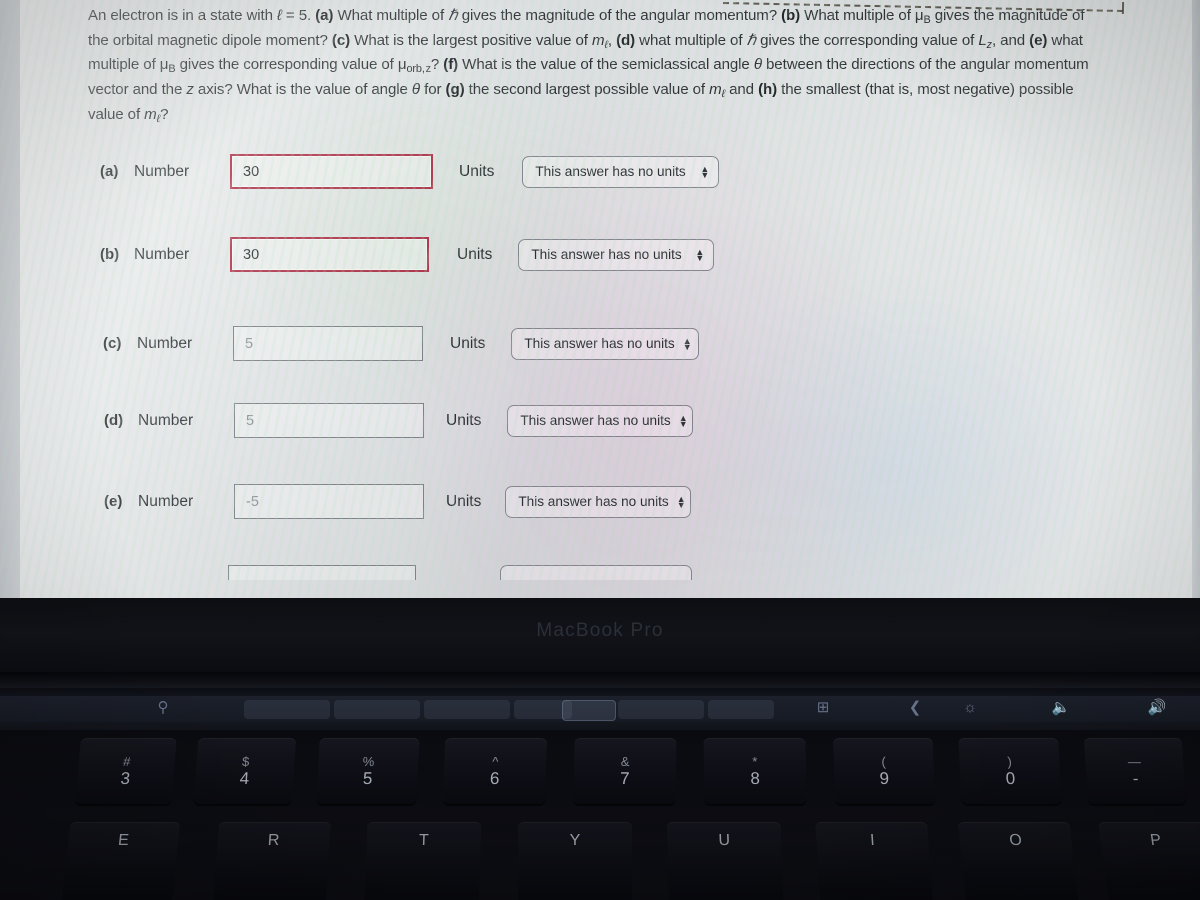 The width and height of the screenshot is (1200, 900). What do you see at coordinates (596, 572) in the screenshot?
I see `units-dropdown-f-partial` at bounding box center [596, 572].